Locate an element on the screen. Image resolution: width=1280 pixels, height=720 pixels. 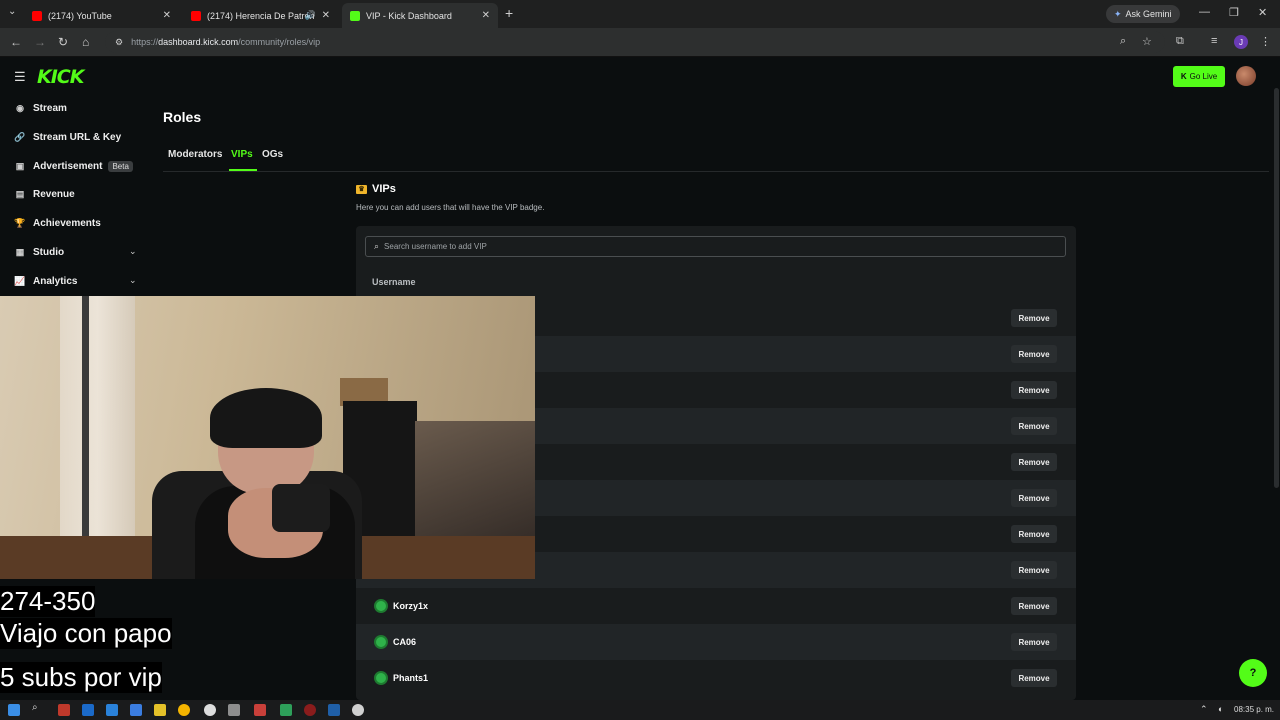
username: Korzy1x is located at coordinates (411, 606).